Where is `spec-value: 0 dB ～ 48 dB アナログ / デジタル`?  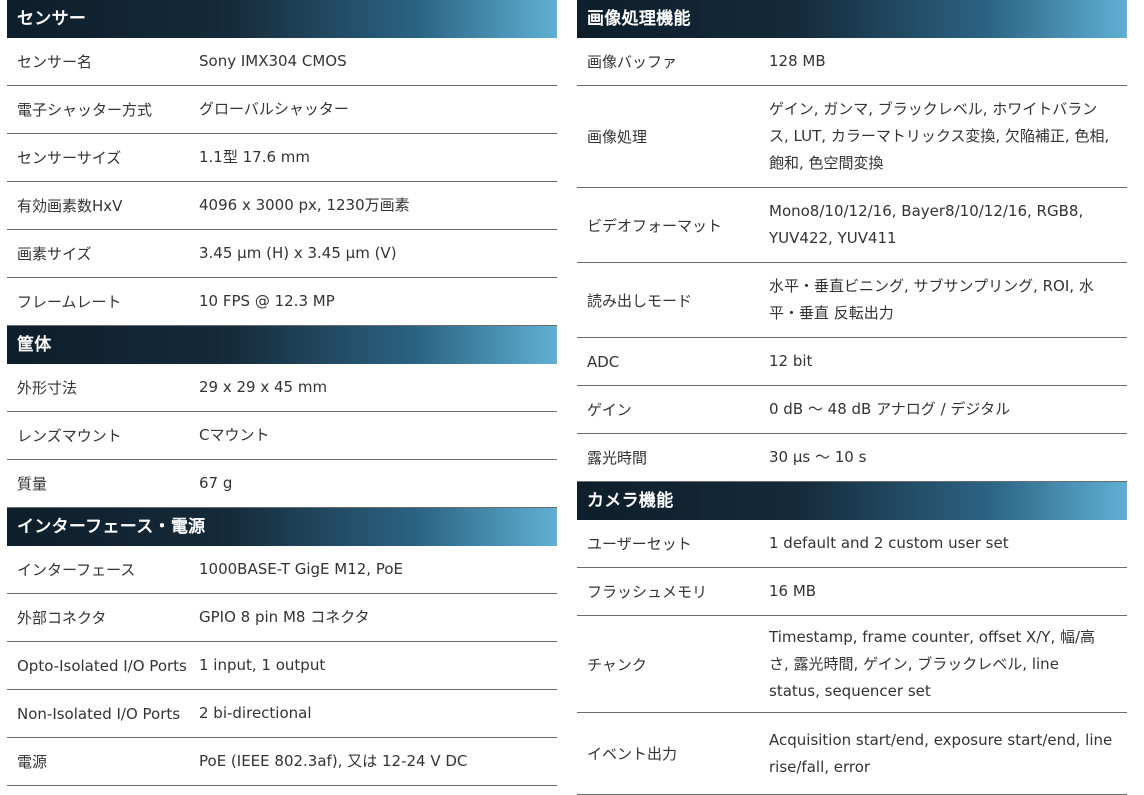 spec-value: 0 dB ～ 48 dB アナログ / デジタル is located at coordinates (890, 409).